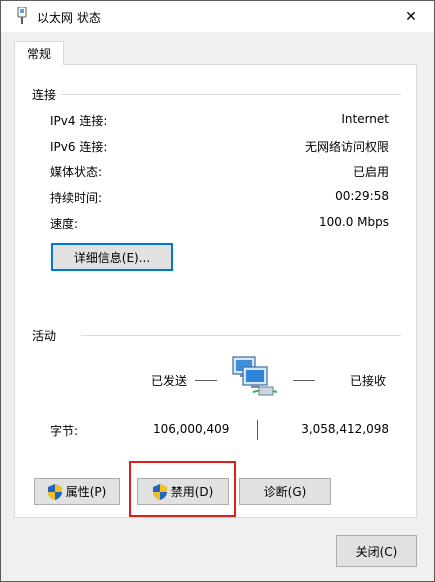 This screenshot has height=582, width=435. Describe the element at coordinates (44, 336) in the screenshot. I see `activity-section-title: 活动` at that location.